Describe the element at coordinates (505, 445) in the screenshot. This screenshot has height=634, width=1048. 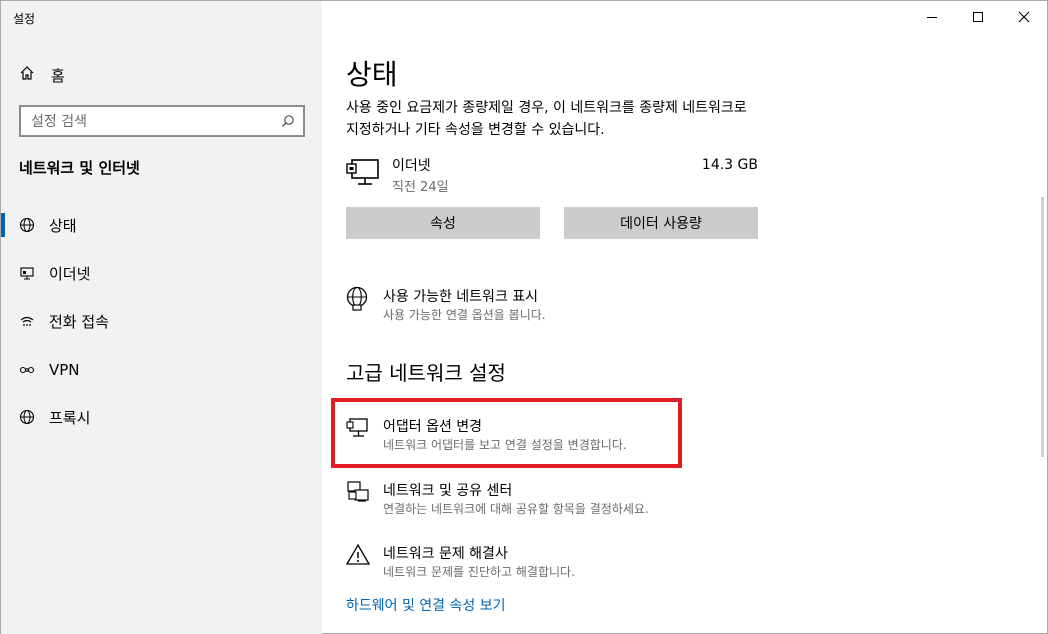
I see `adapter-options-subtitle: 네트워크 어댑터를 보고 연결 설정을 변경합니다.` at that location.